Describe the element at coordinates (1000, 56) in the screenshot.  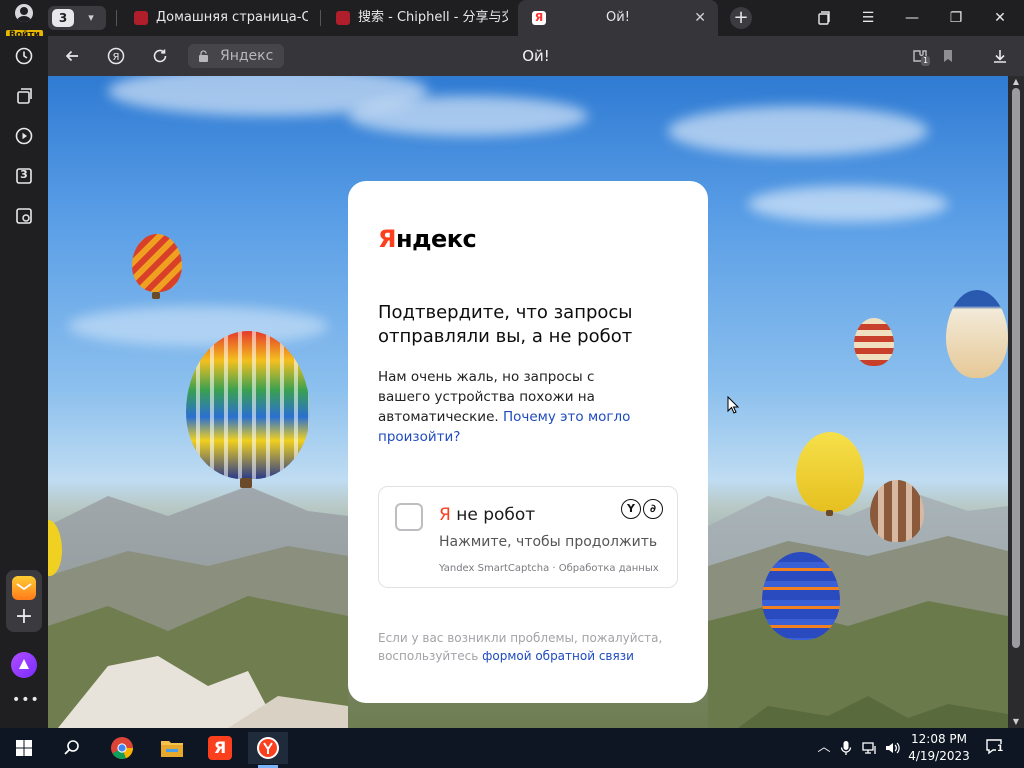
I see `download-icon` at that location.